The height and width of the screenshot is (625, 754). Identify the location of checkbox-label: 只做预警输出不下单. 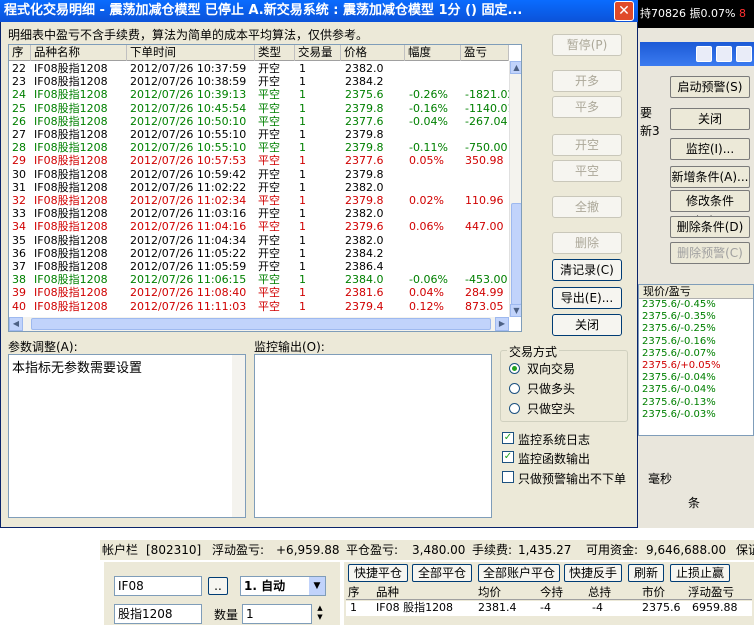
(572, 478).